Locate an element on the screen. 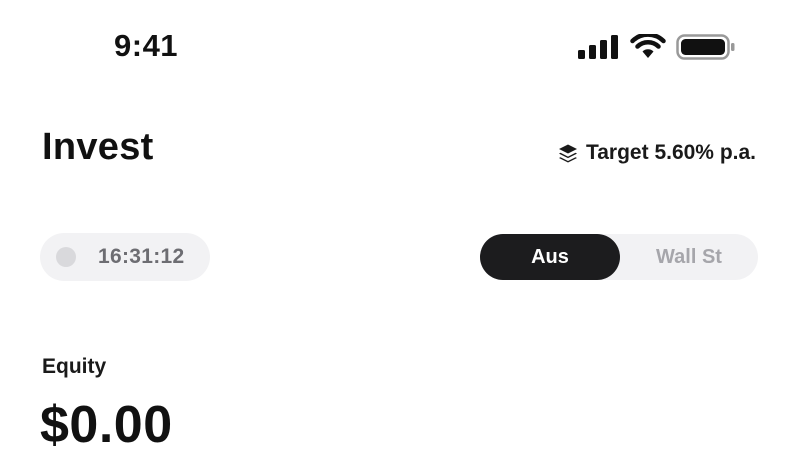 This screenshot has height=450, width=800. market-toggle-aus: Aus is located at coordinates (550, 257).